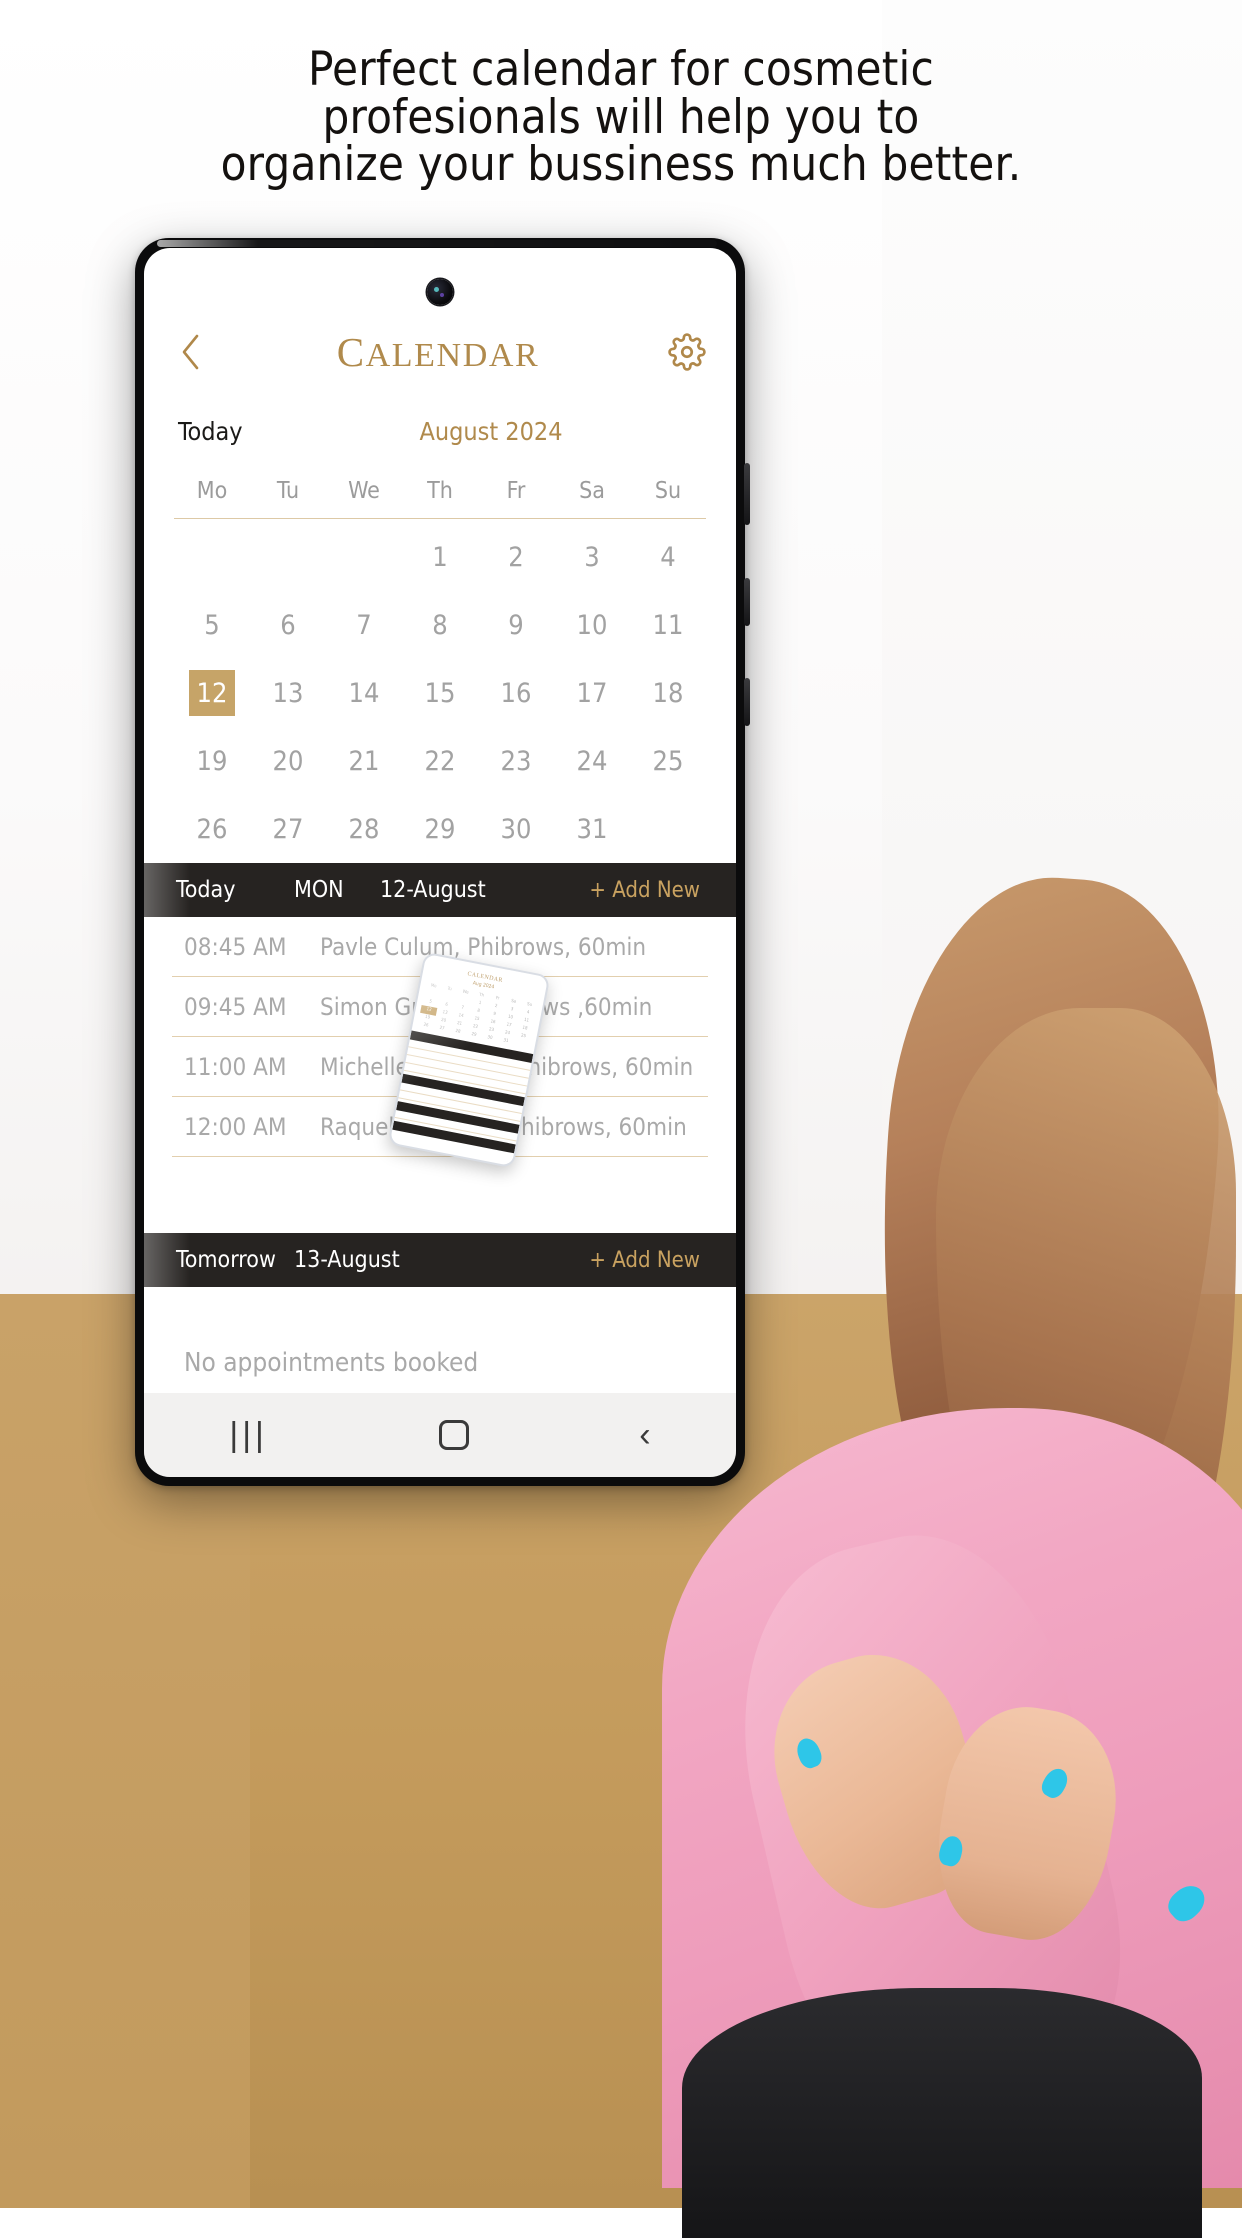  I want to click on calendar-week-row: 12 13 14 15 16 17 18, so click(440, 693).